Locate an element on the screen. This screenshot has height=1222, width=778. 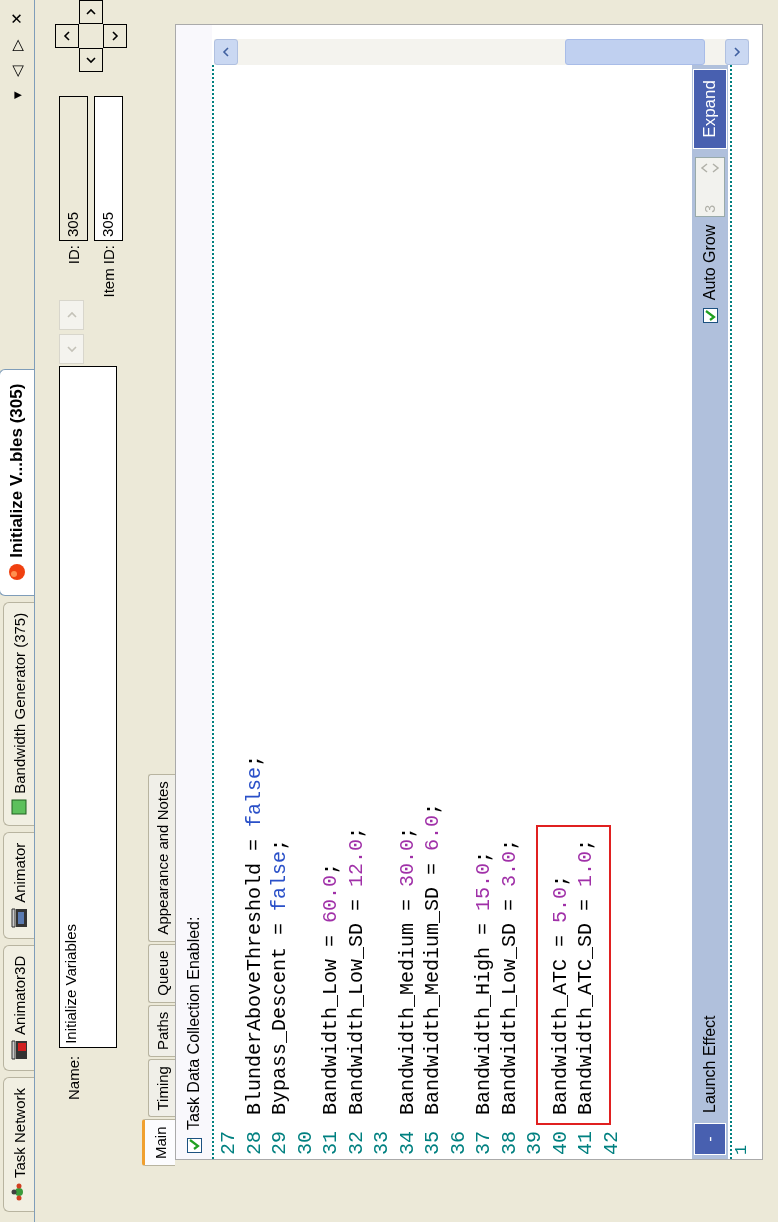
id-label: ID: is located at coordinates (73, 256).